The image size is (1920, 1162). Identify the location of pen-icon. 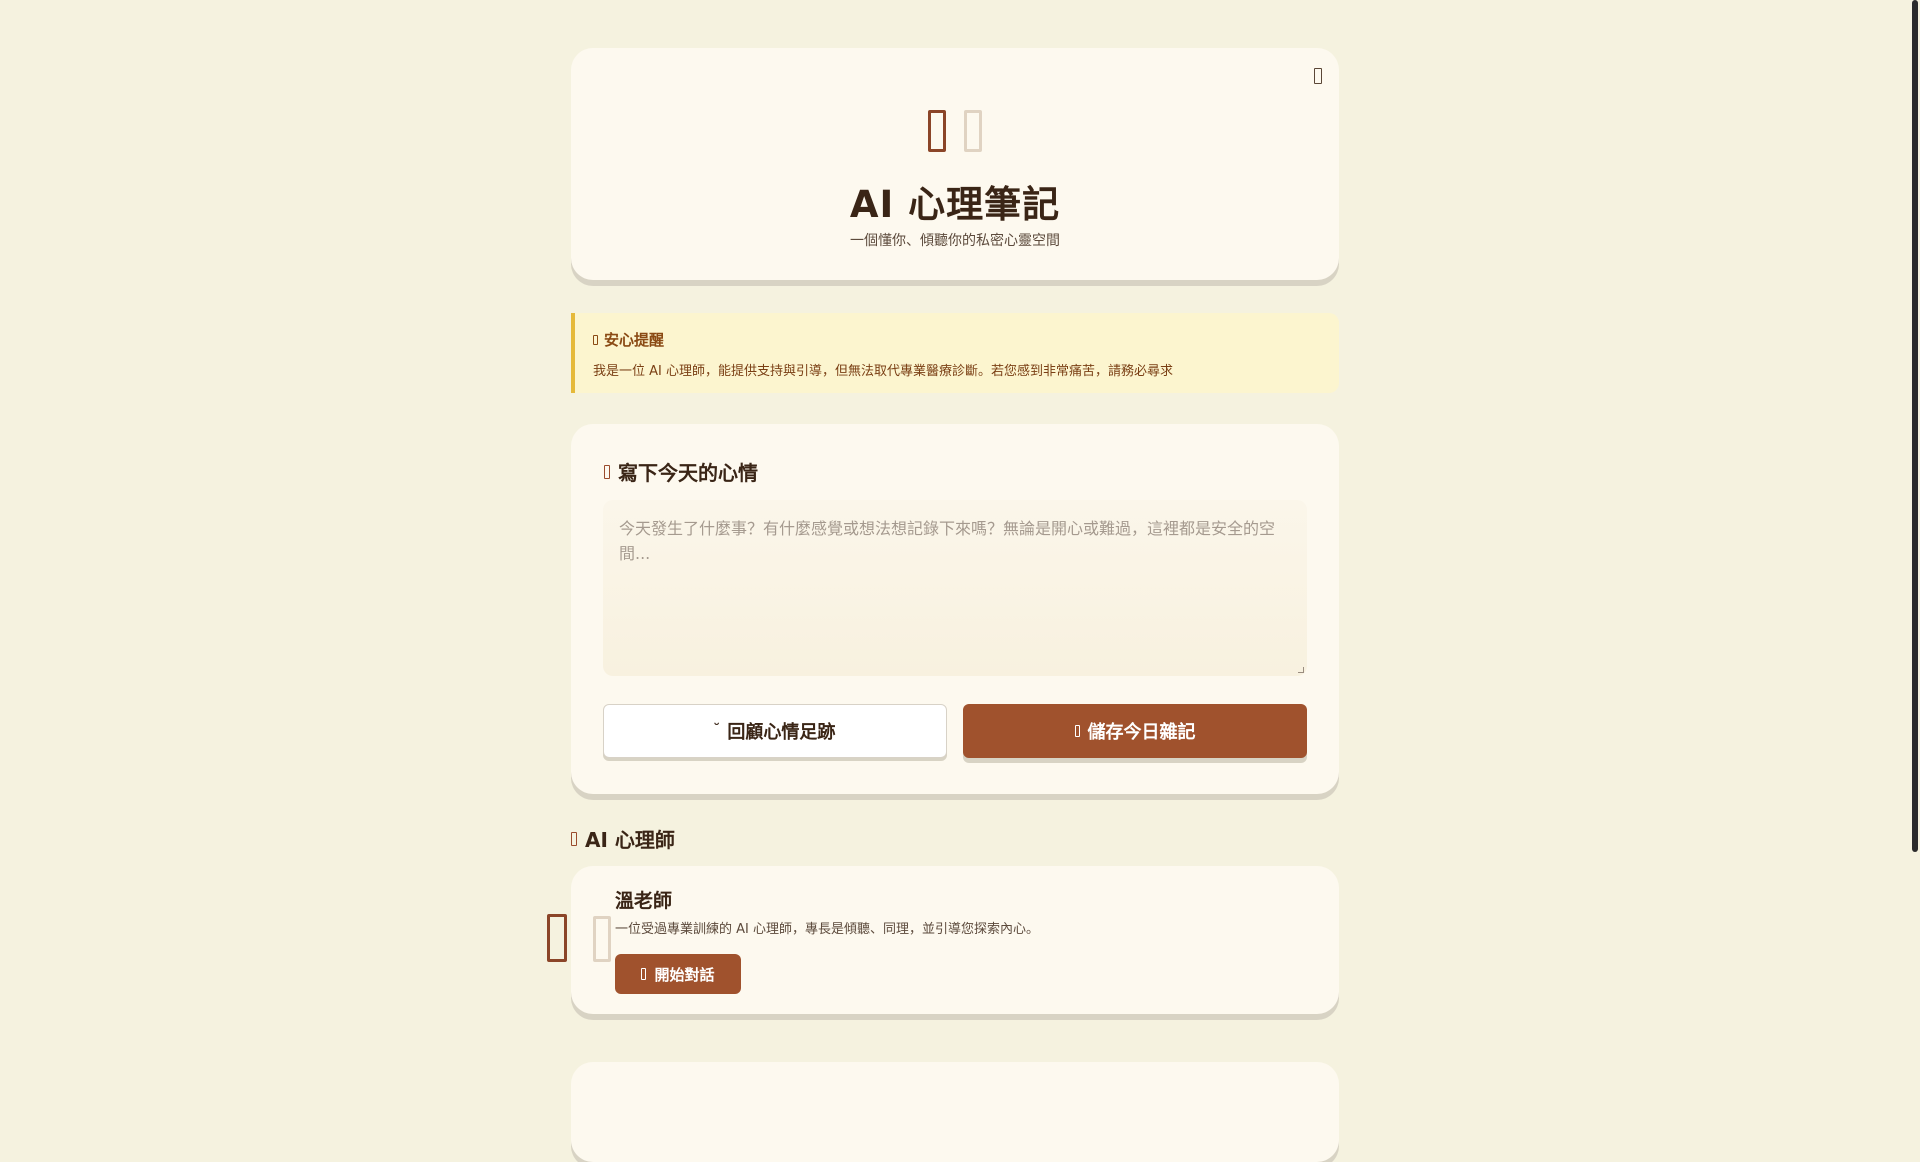
(607, 471).